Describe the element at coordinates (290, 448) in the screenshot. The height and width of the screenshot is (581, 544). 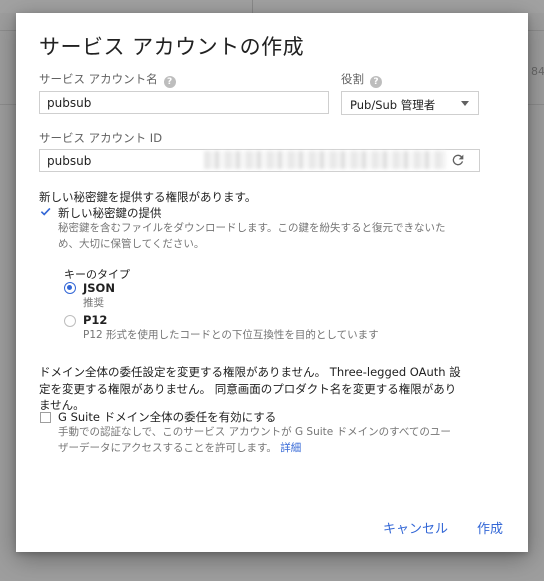
I see `details-link: 詳細` at that location.